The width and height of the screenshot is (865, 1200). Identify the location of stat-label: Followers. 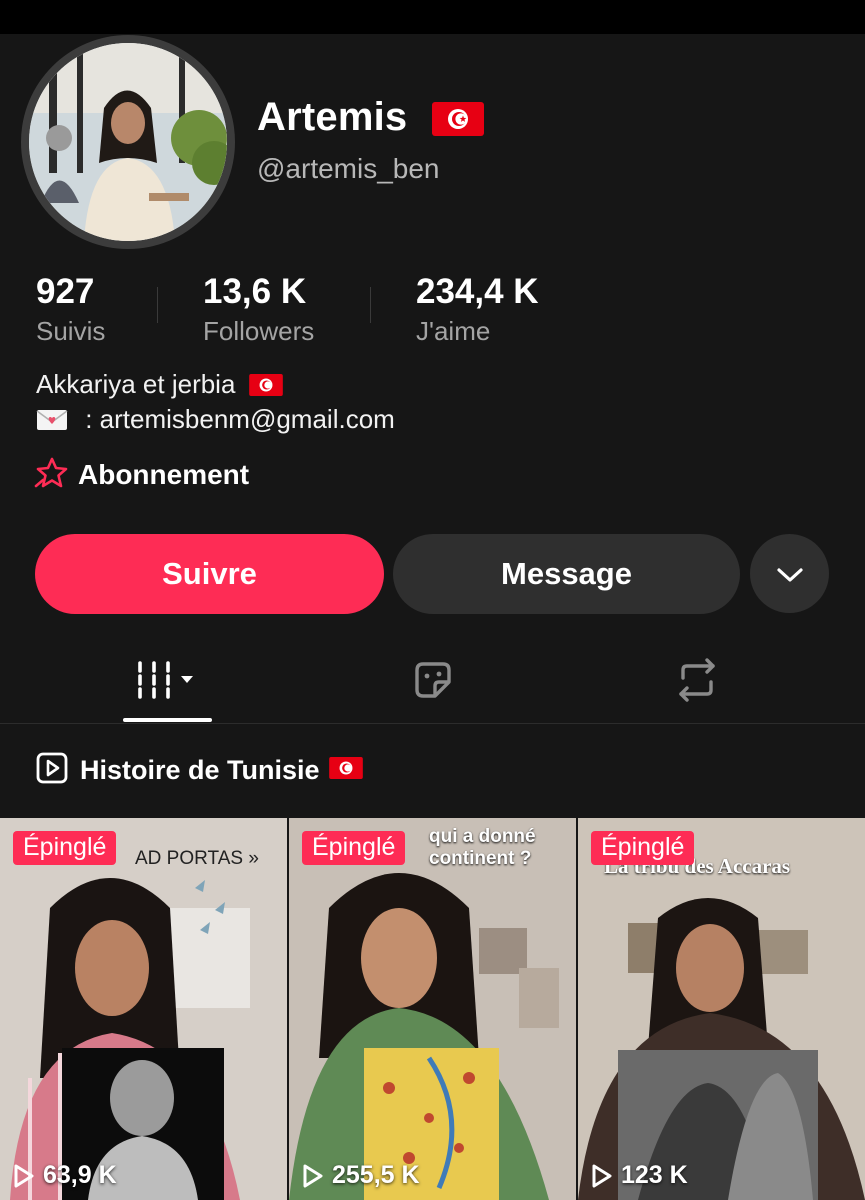
(259, 331).